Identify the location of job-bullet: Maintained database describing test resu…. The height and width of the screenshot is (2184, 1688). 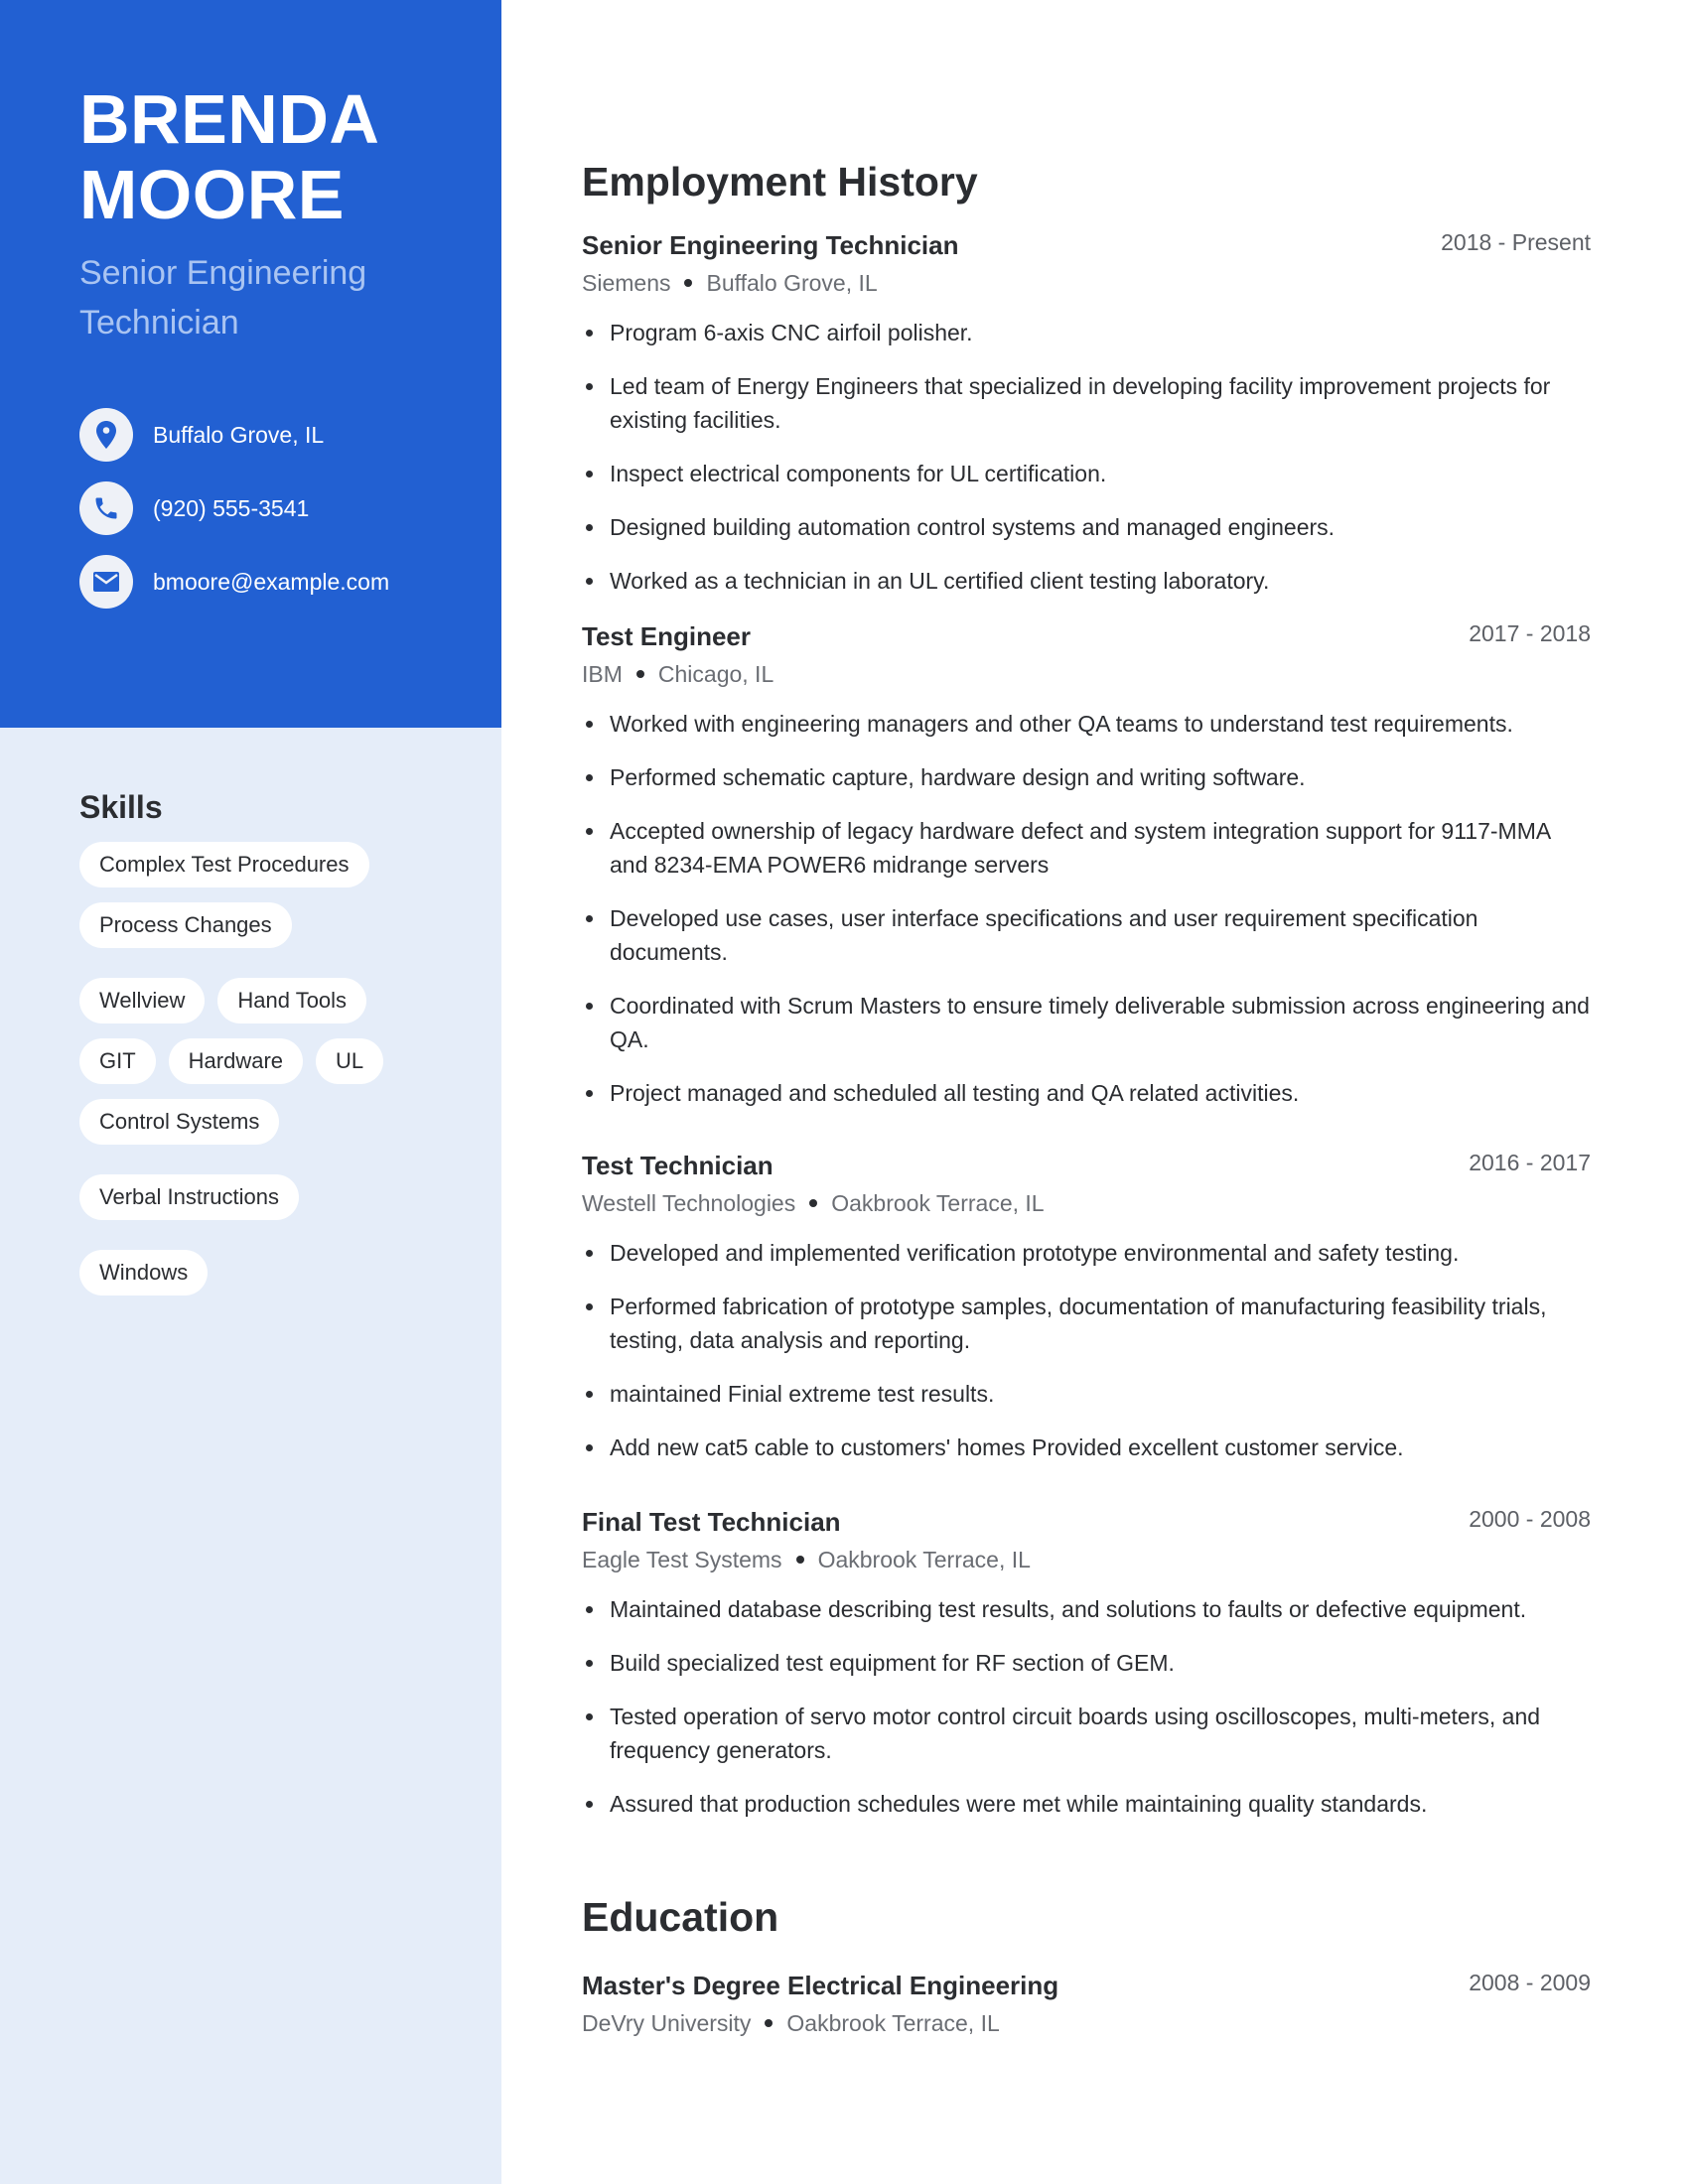
(1086, 1609).